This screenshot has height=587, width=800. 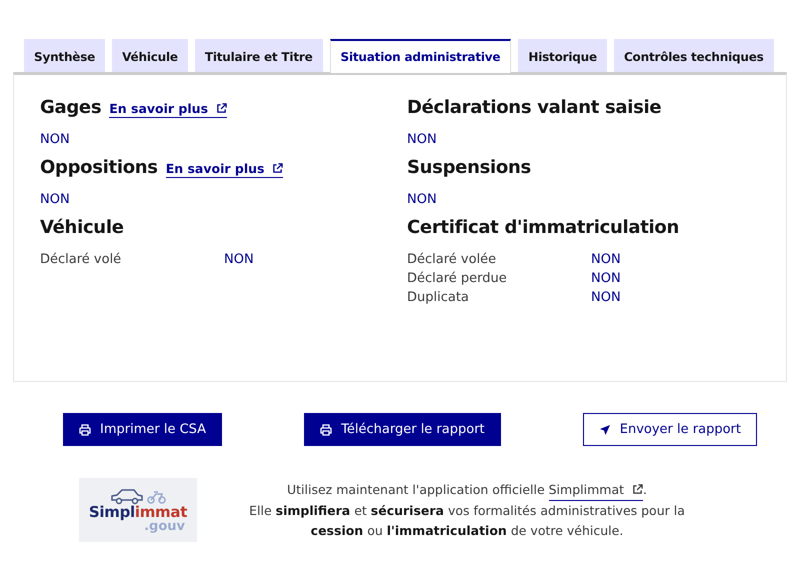 What do you see at coordinates (604, 430) in the screenshot?
I see `send-icon` at bounding box center [604, 430].